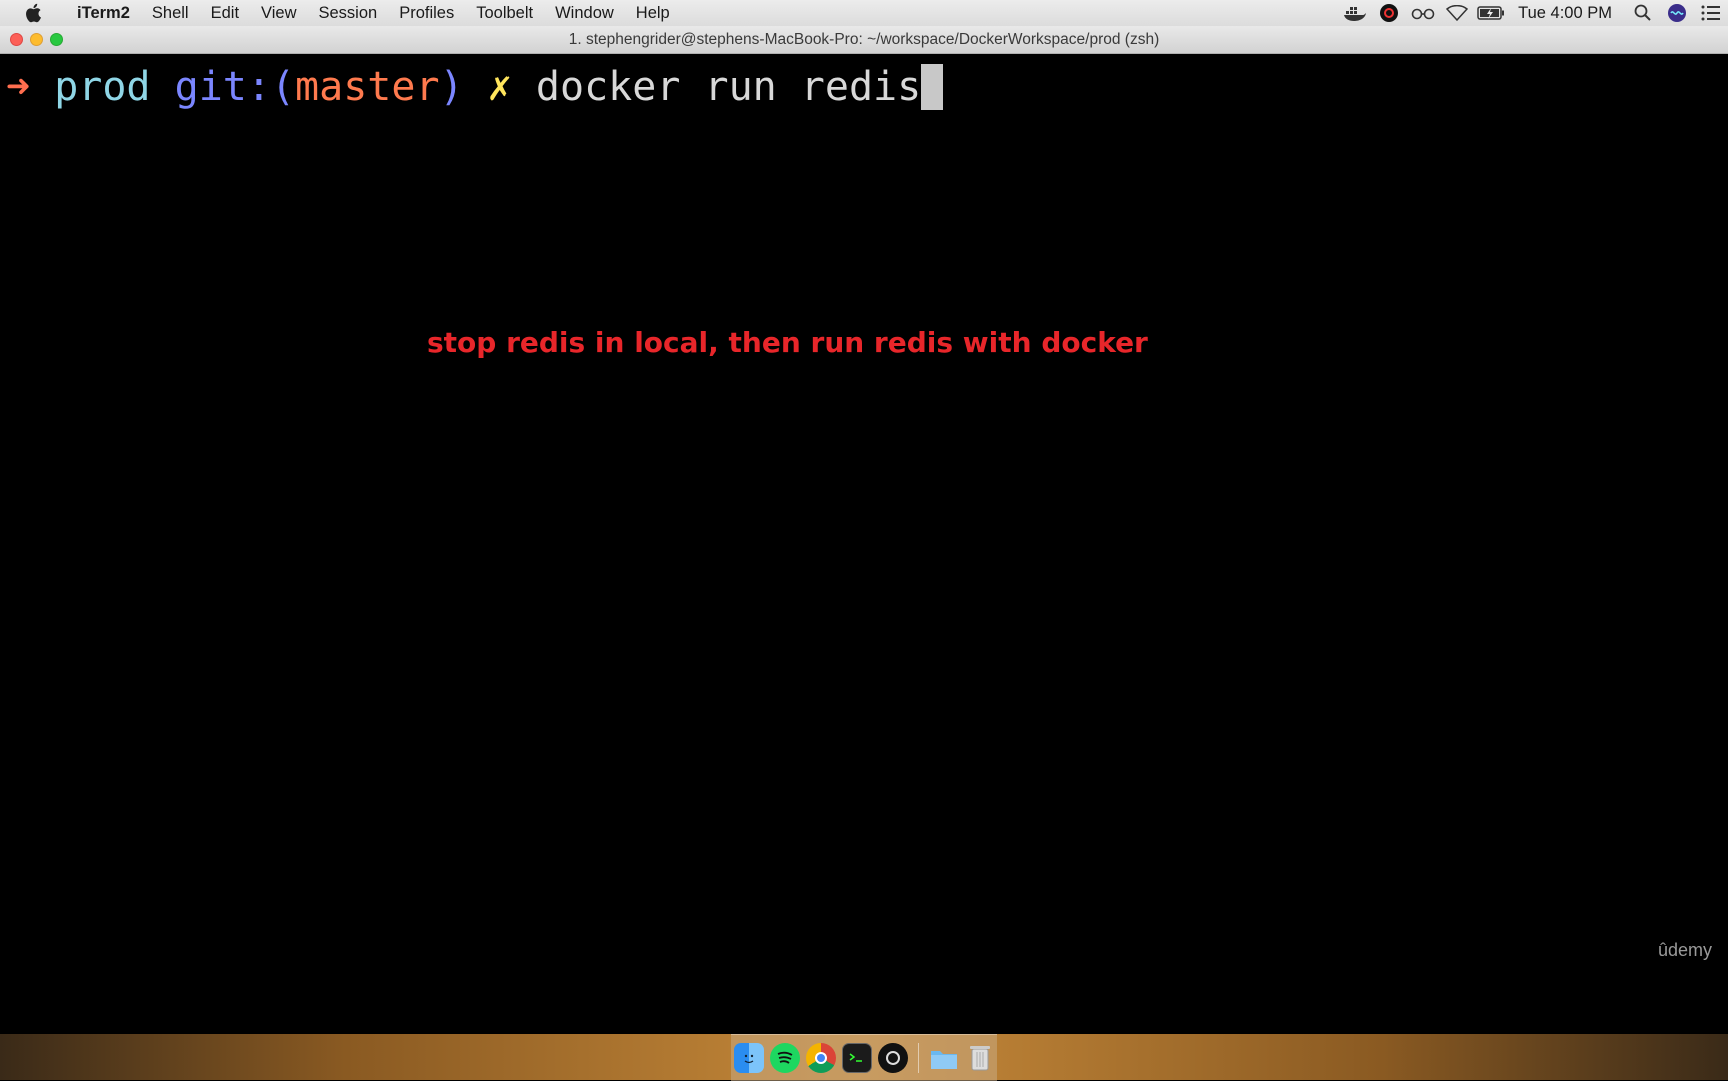 This screenshot has width=1728, height=1081. What do you see at coordinates (820, 1058) in the screenshot?
I see `chrome-icon` at bounding box center [820, 1058].